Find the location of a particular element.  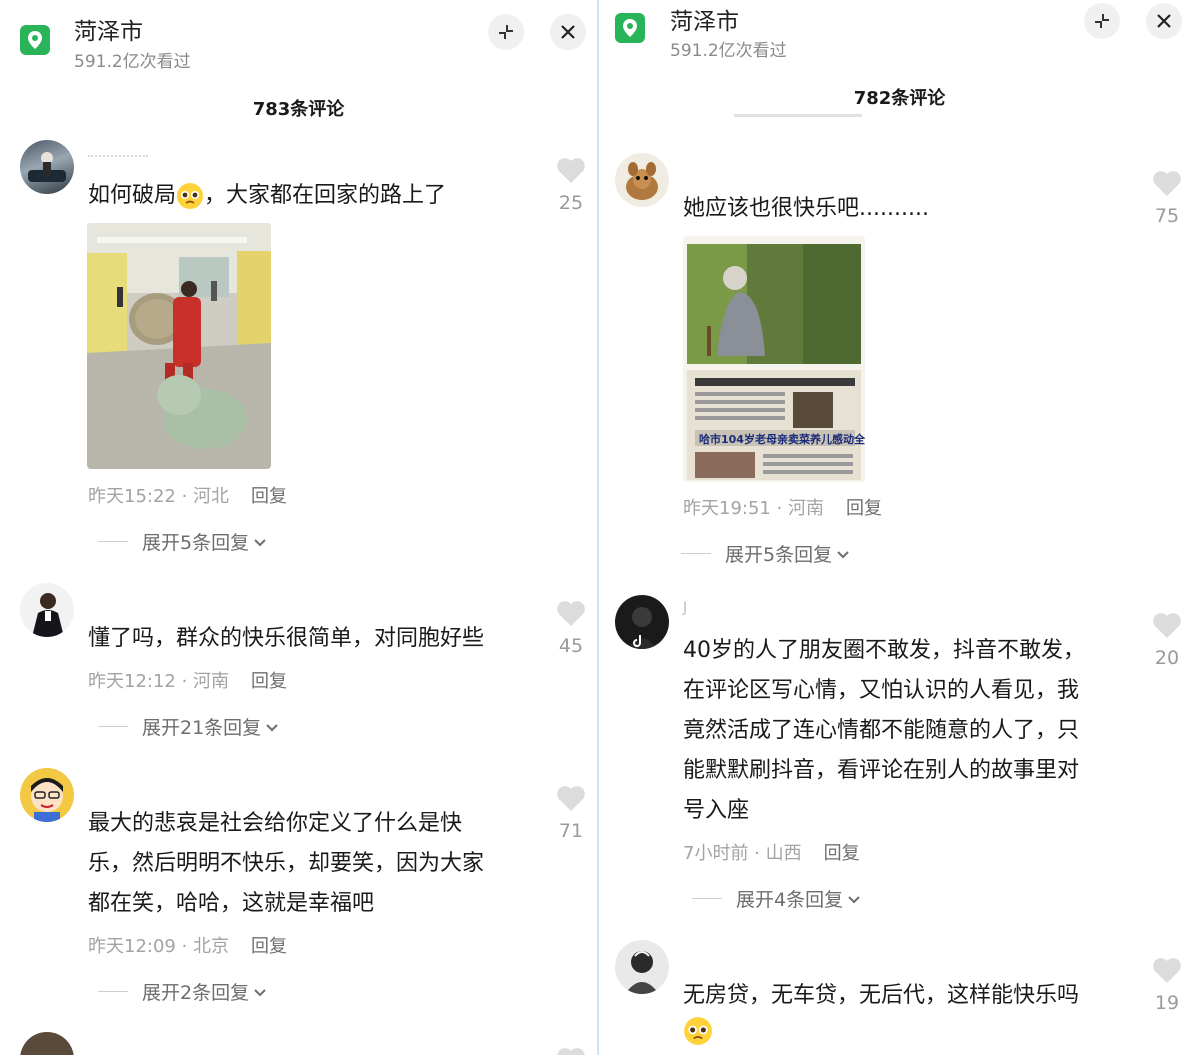

like-count: 71 is located at coordinates (571, 831).